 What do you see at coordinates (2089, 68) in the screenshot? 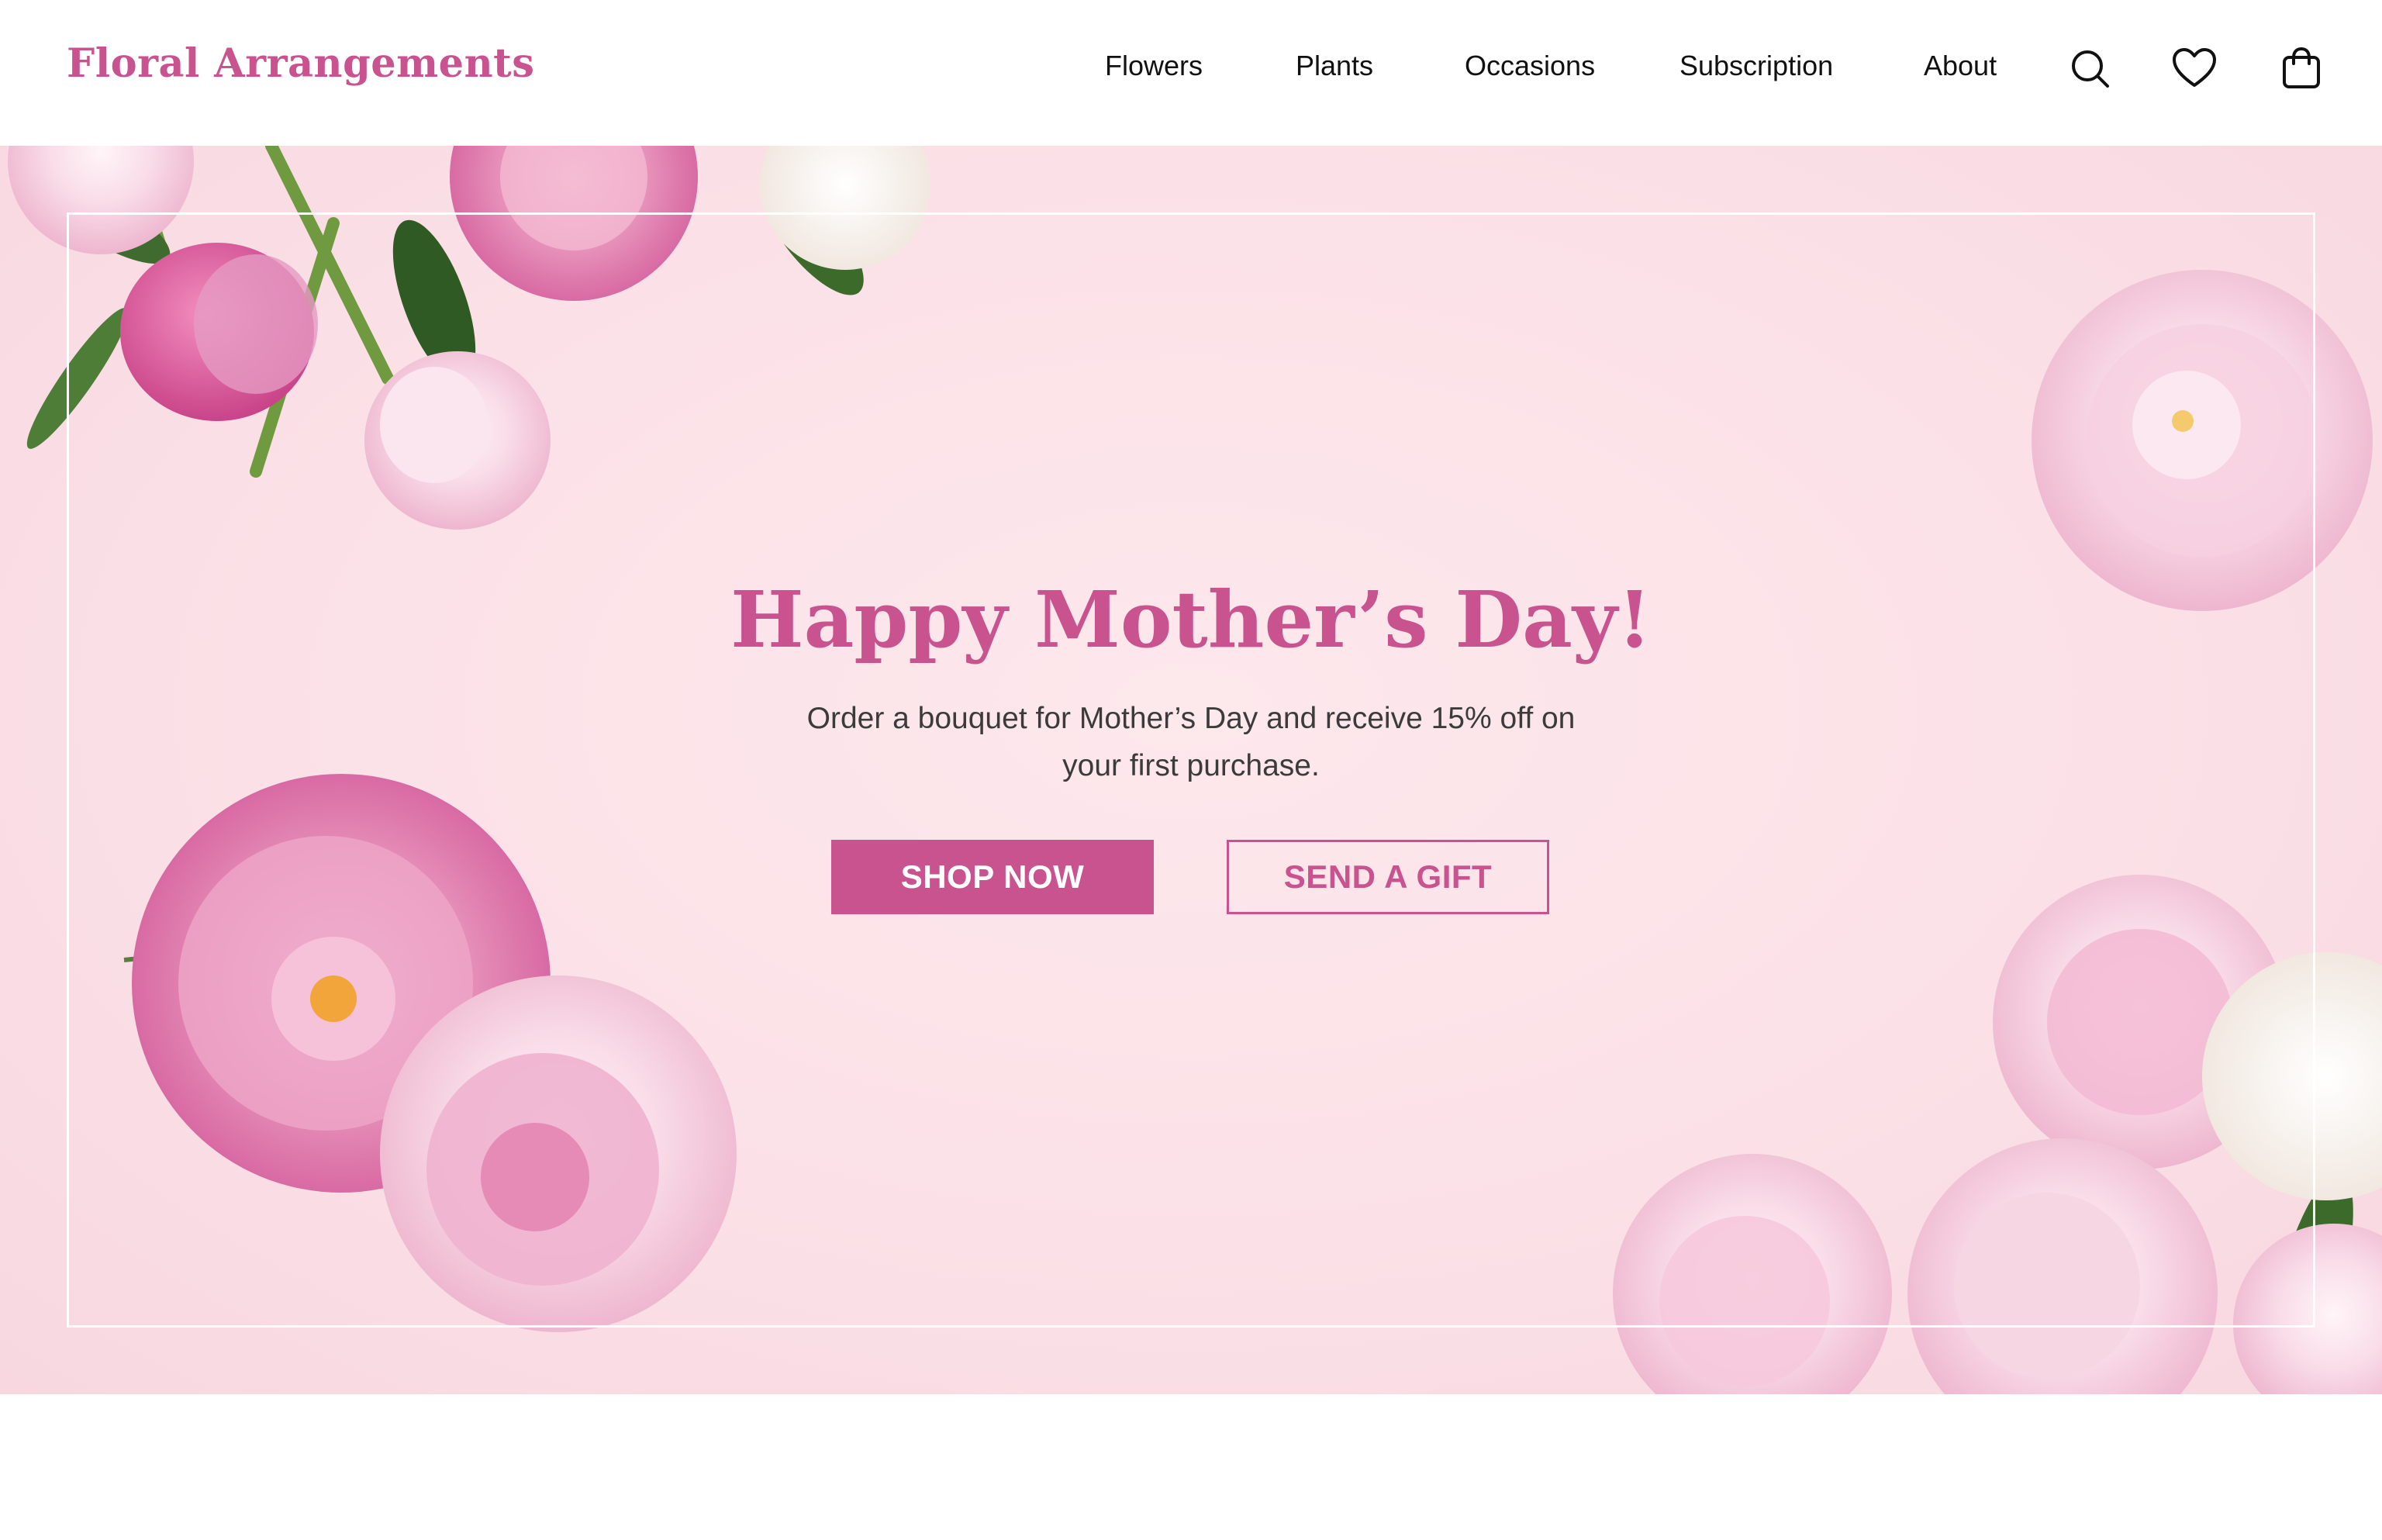
I see `search-icon` at bounding box center [2089, 68].